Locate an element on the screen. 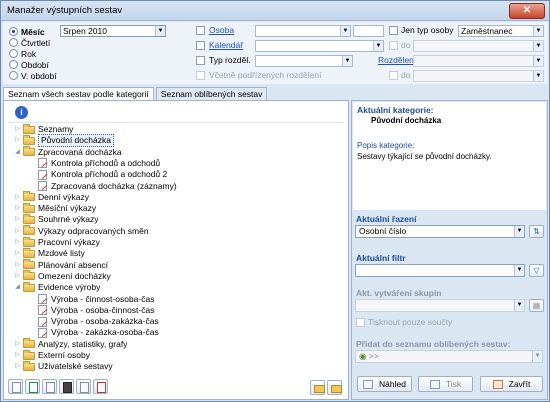 This screenshot has width=550, height=402. tree-folder-item: ▷ Externí osoby is located at coordinates (52, 355).